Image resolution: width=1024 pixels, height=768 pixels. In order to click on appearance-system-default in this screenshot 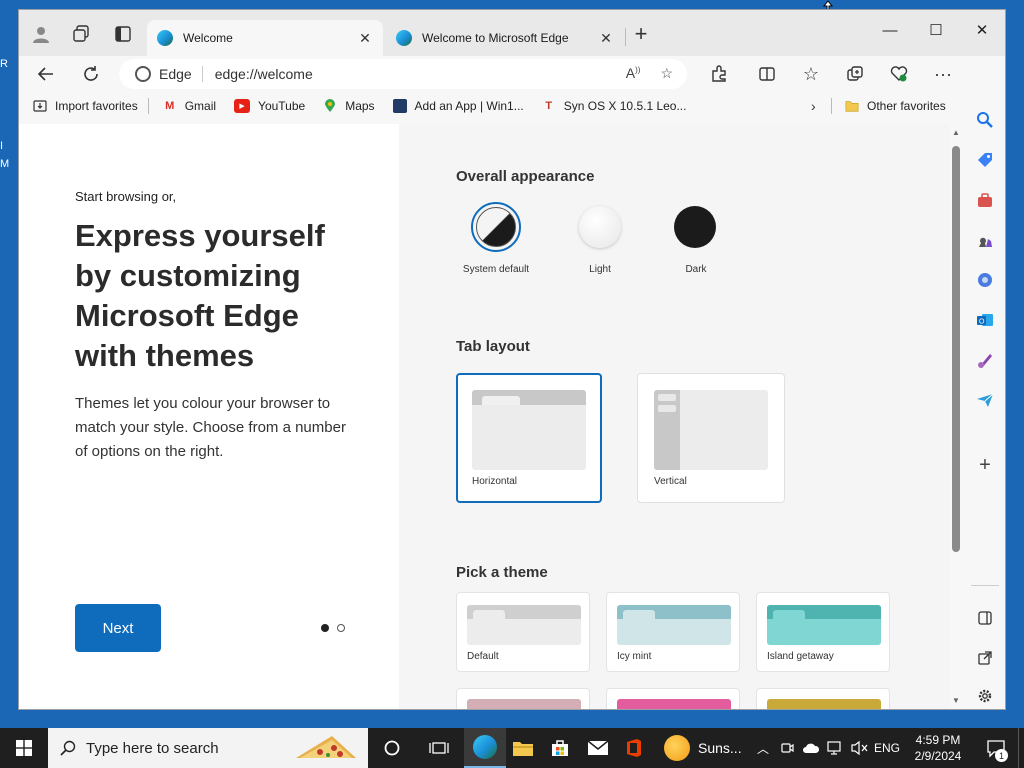, I will do `click(496, 227)`.